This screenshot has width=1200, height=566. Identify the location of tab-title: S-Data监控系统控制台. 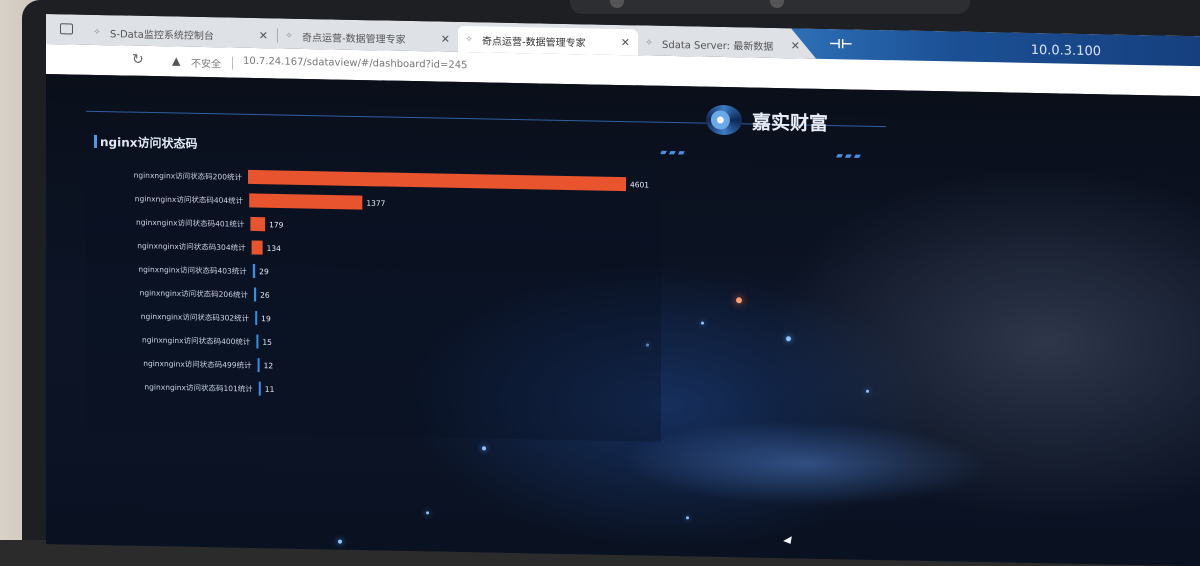
(162, 35).